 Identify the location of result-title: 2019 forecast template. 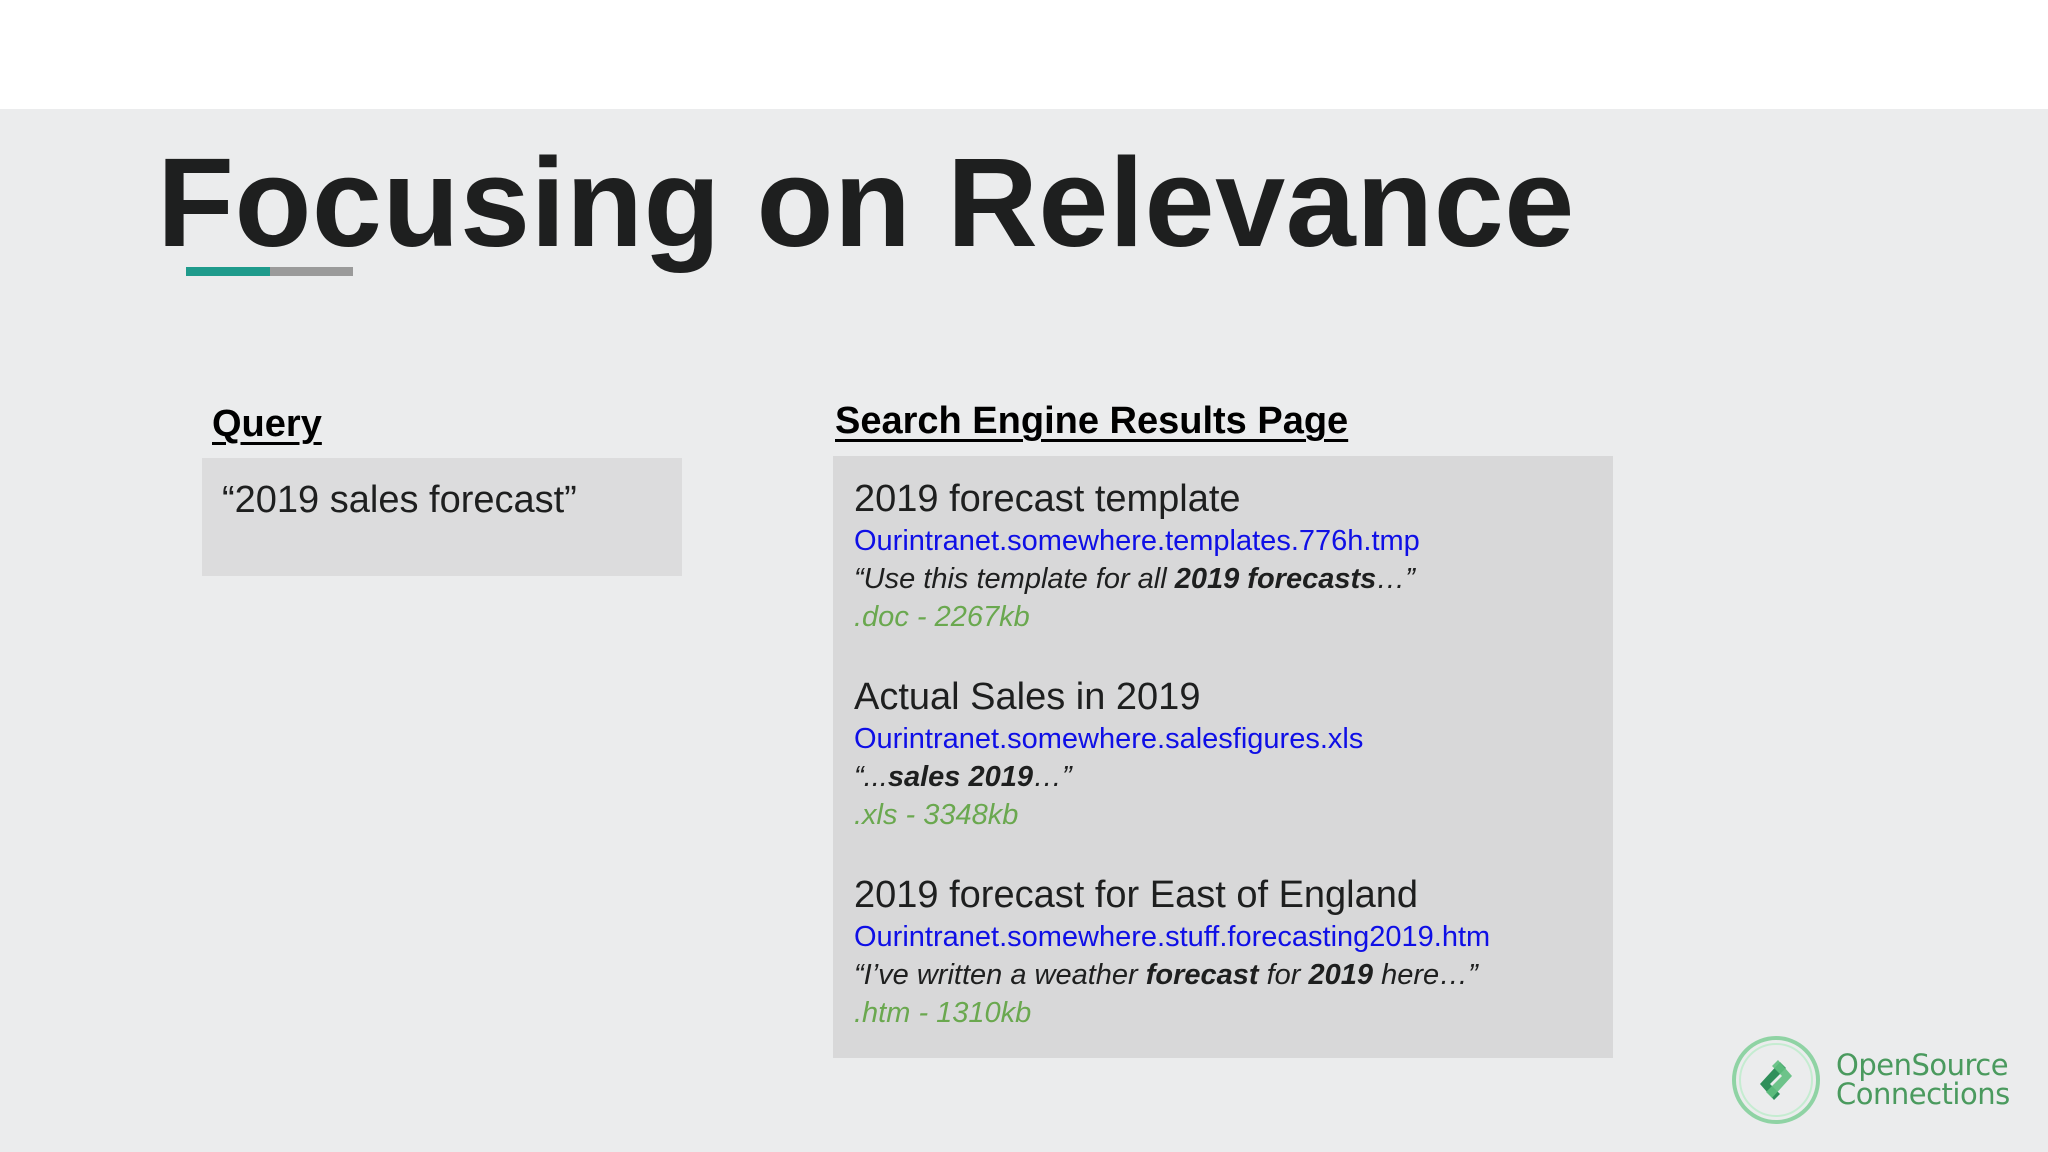
(1233, 499).